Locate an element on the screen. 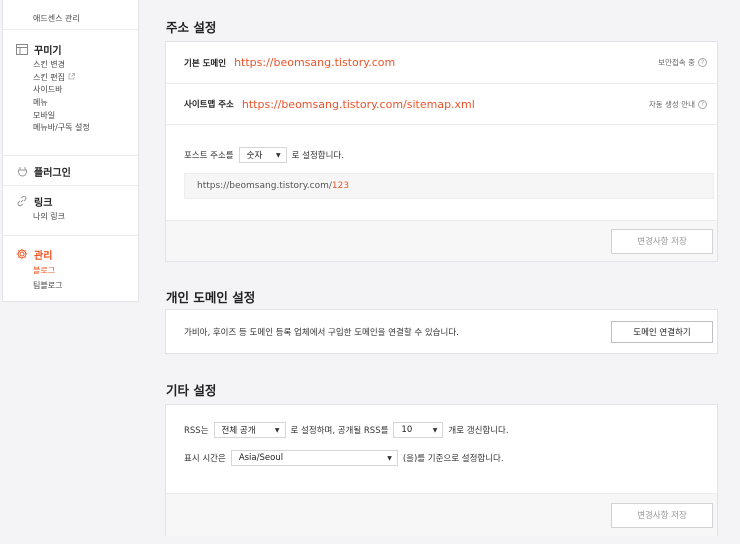 This screenshot has height=544, width=740. base-domain-label: 기본 도메인 is located at coordinates (205, 63).